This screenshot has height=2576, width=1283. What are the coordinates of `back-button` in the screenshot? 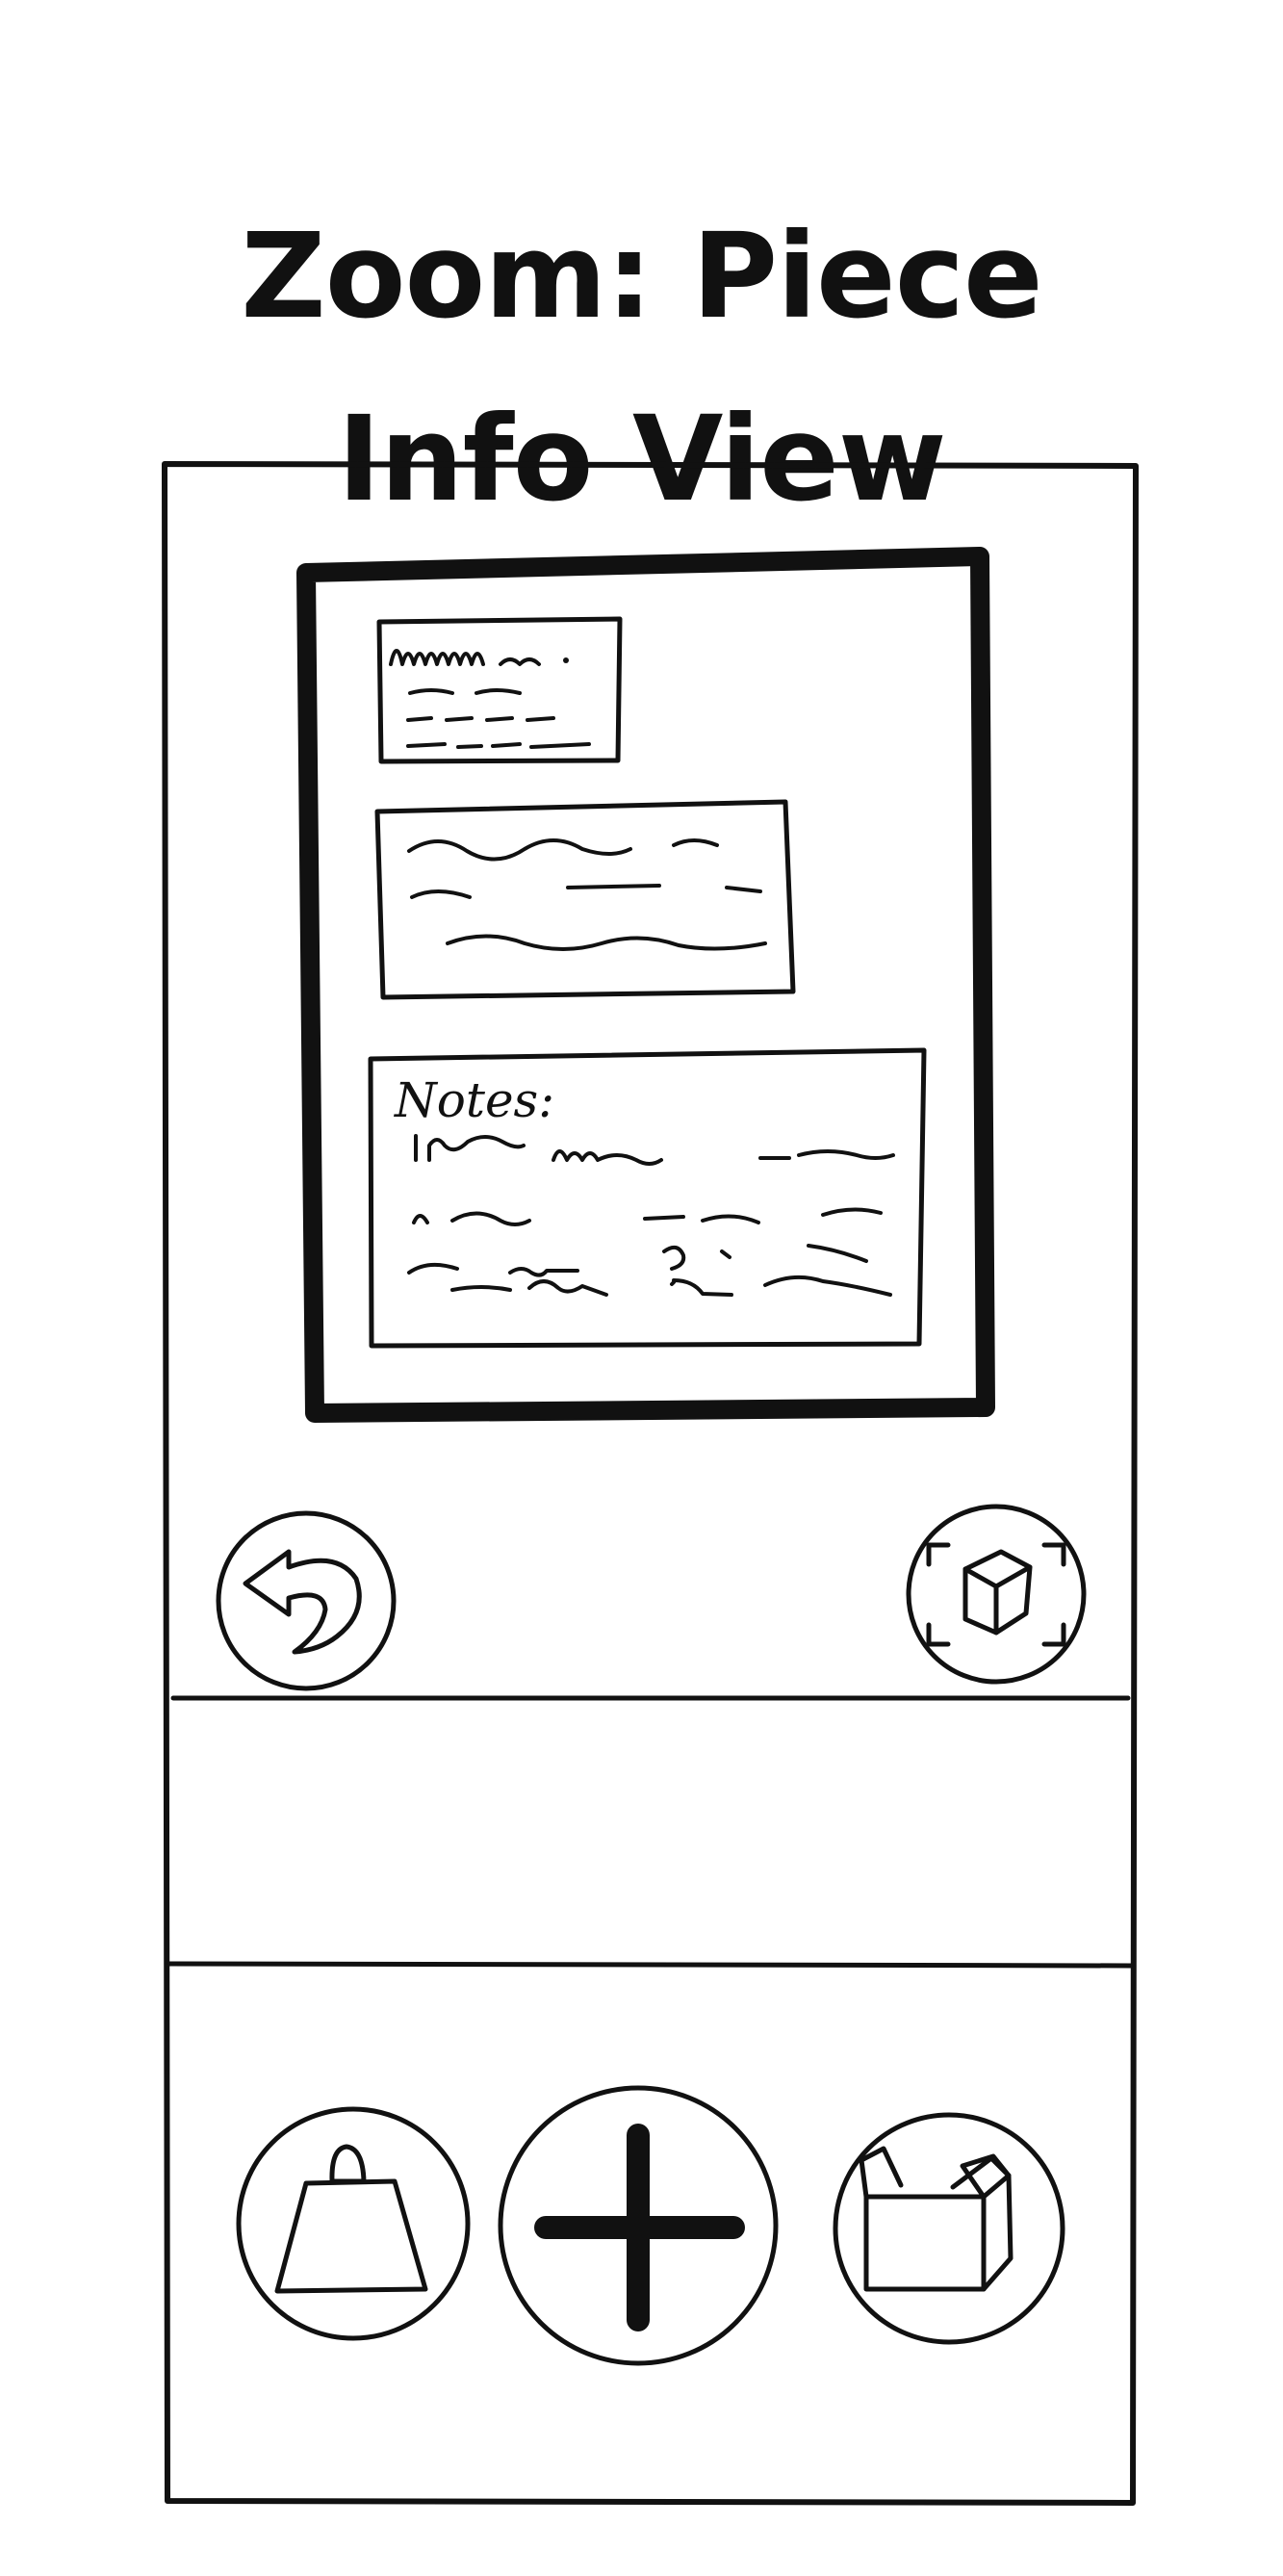 It's located at (306, 1601).